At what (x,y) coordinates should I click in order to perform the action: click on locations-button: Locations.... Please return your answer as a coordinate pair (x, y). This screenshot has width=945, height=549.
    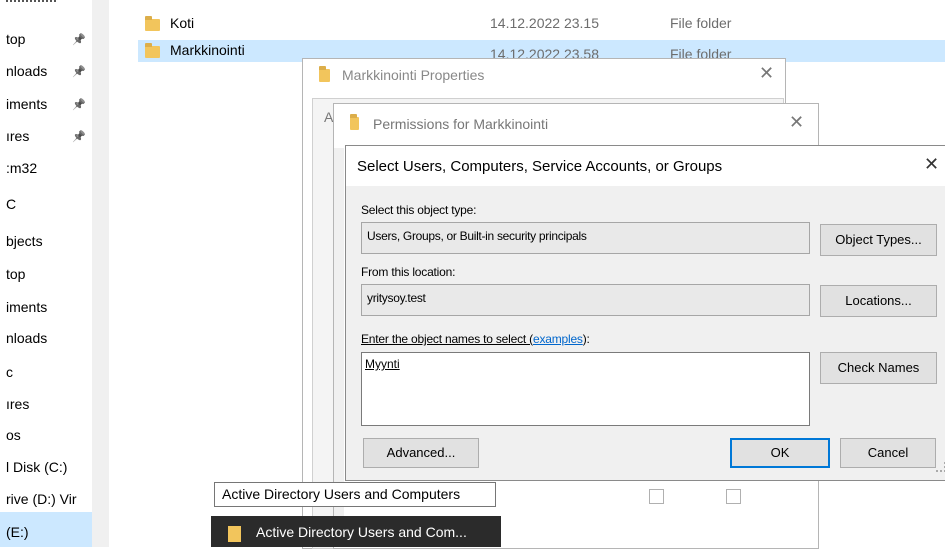
    Looking at the image, I should click on (878, 301).